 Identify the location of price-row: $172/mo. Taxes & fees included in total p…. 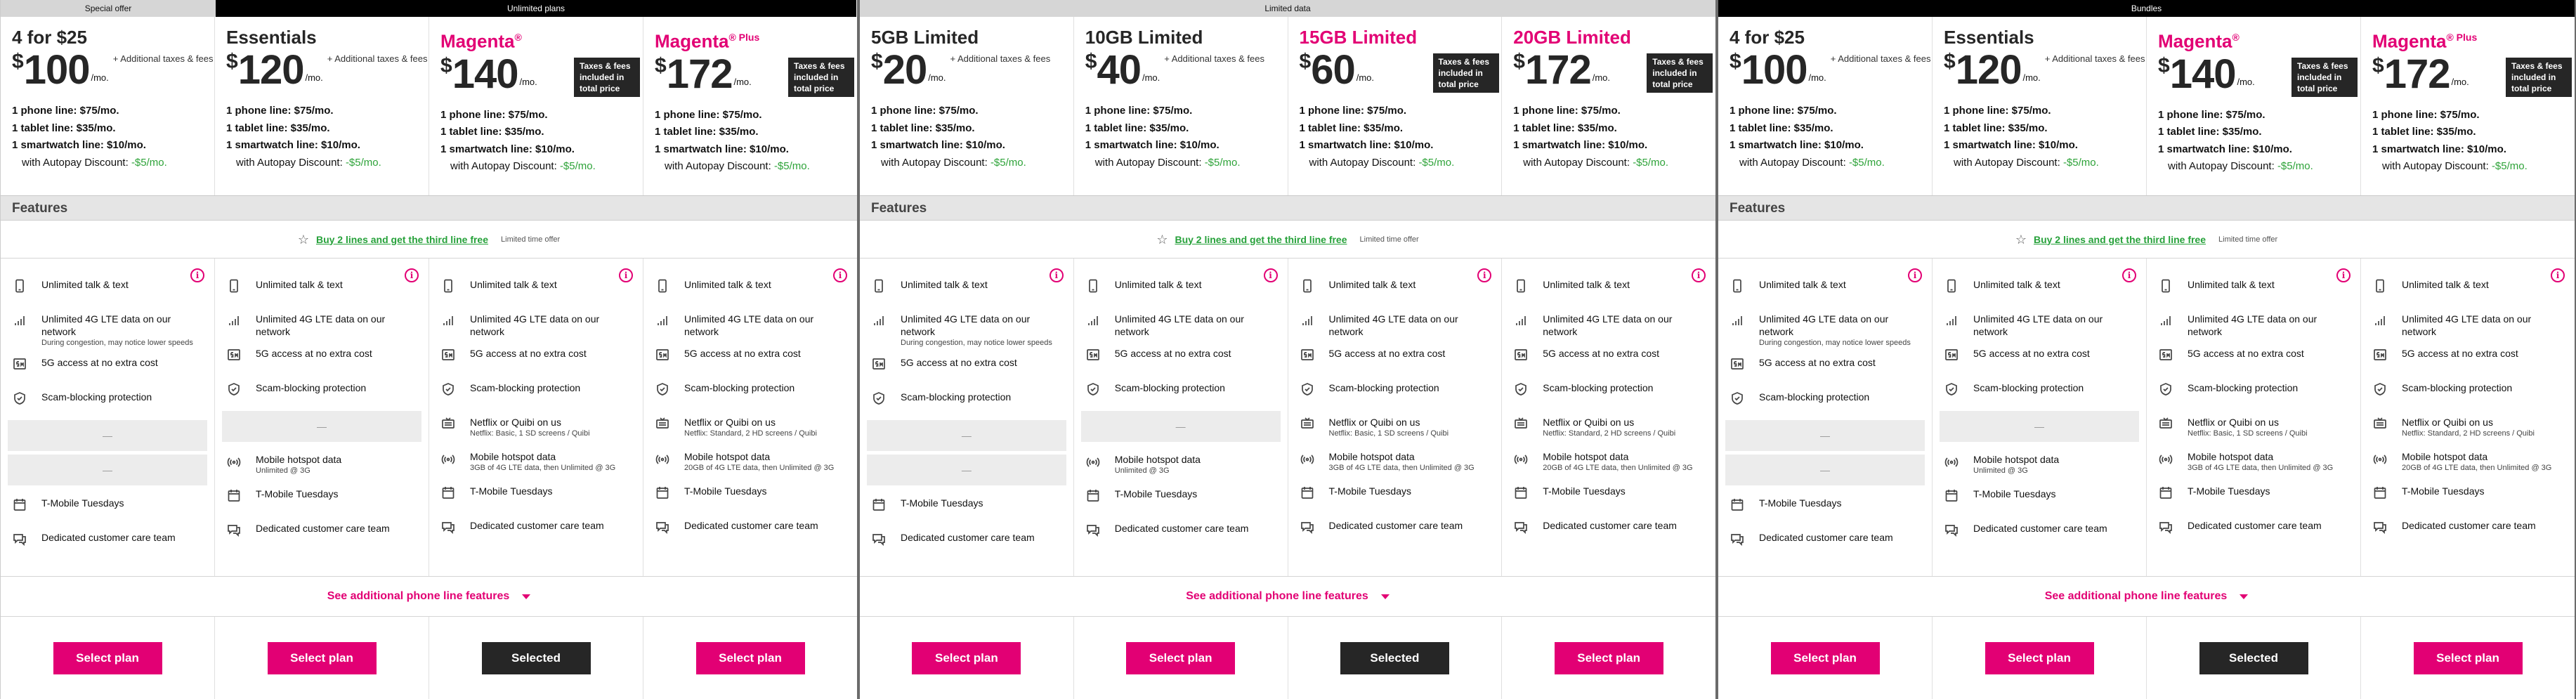
(1614, 70).